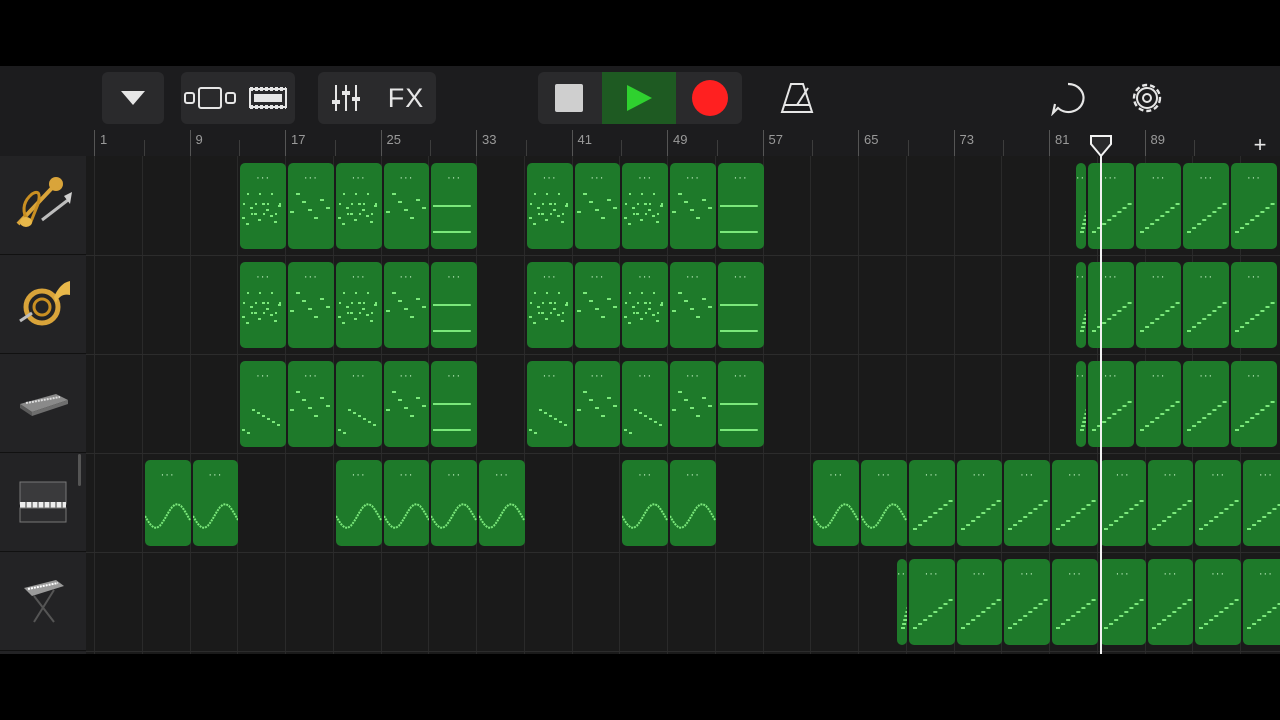  I want to click on fx-button: FX, so click(406, 98).